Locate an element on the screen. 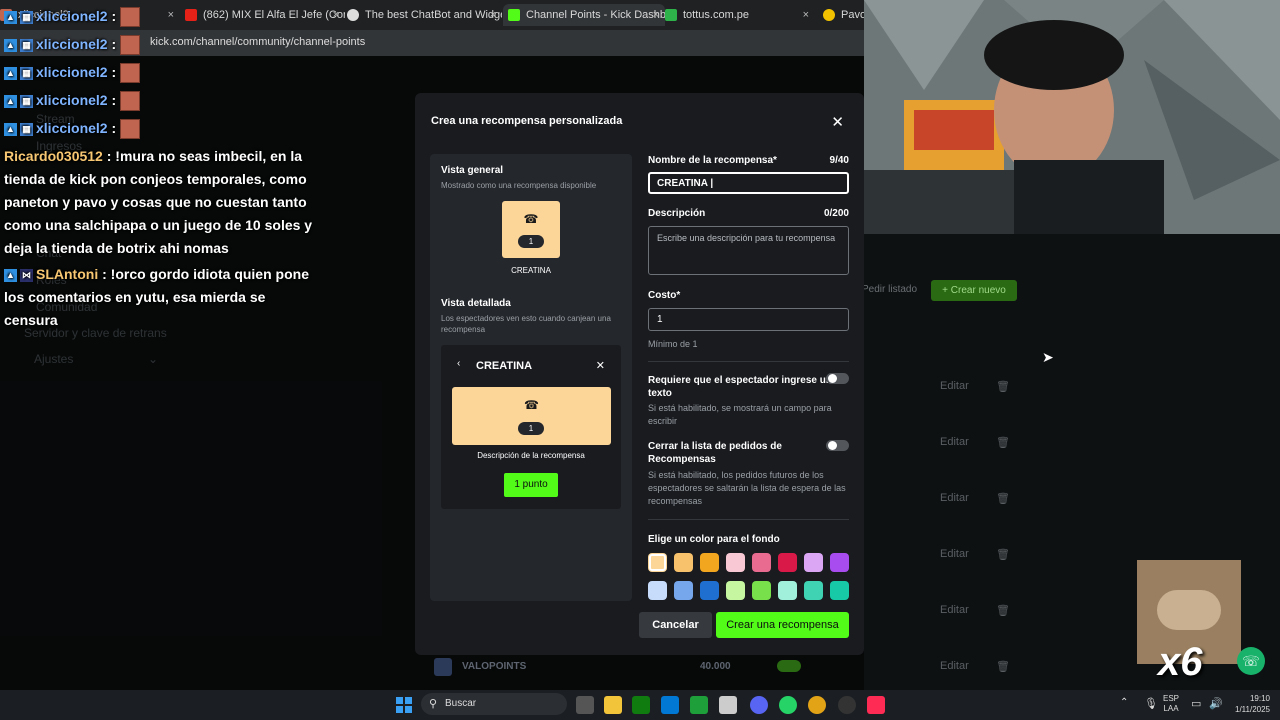 The image size is (1280, 720). obs-icon is located at coordinates (847, 705).